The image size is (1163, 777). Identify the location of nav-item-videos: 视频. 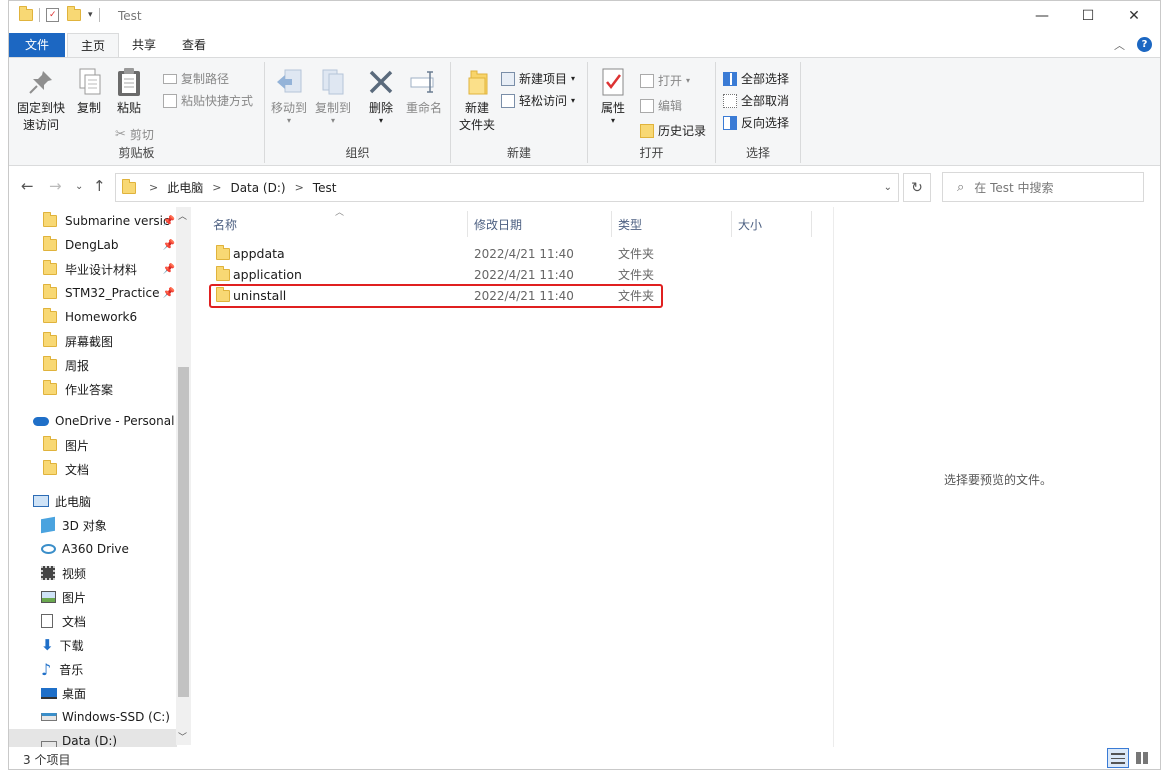
(93, 573).